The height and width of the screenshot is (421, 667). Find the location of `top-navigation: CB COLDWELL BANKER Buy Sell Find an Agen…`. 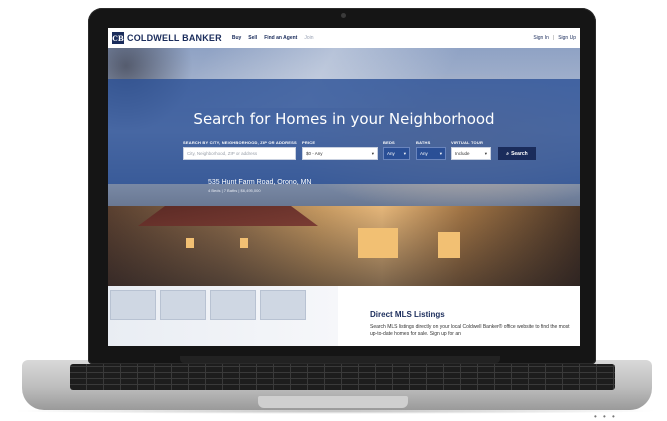

top-navigation: CB COLDWELL BANKER Buy Sell Find an Agen… is located at coordinates (344, 38).